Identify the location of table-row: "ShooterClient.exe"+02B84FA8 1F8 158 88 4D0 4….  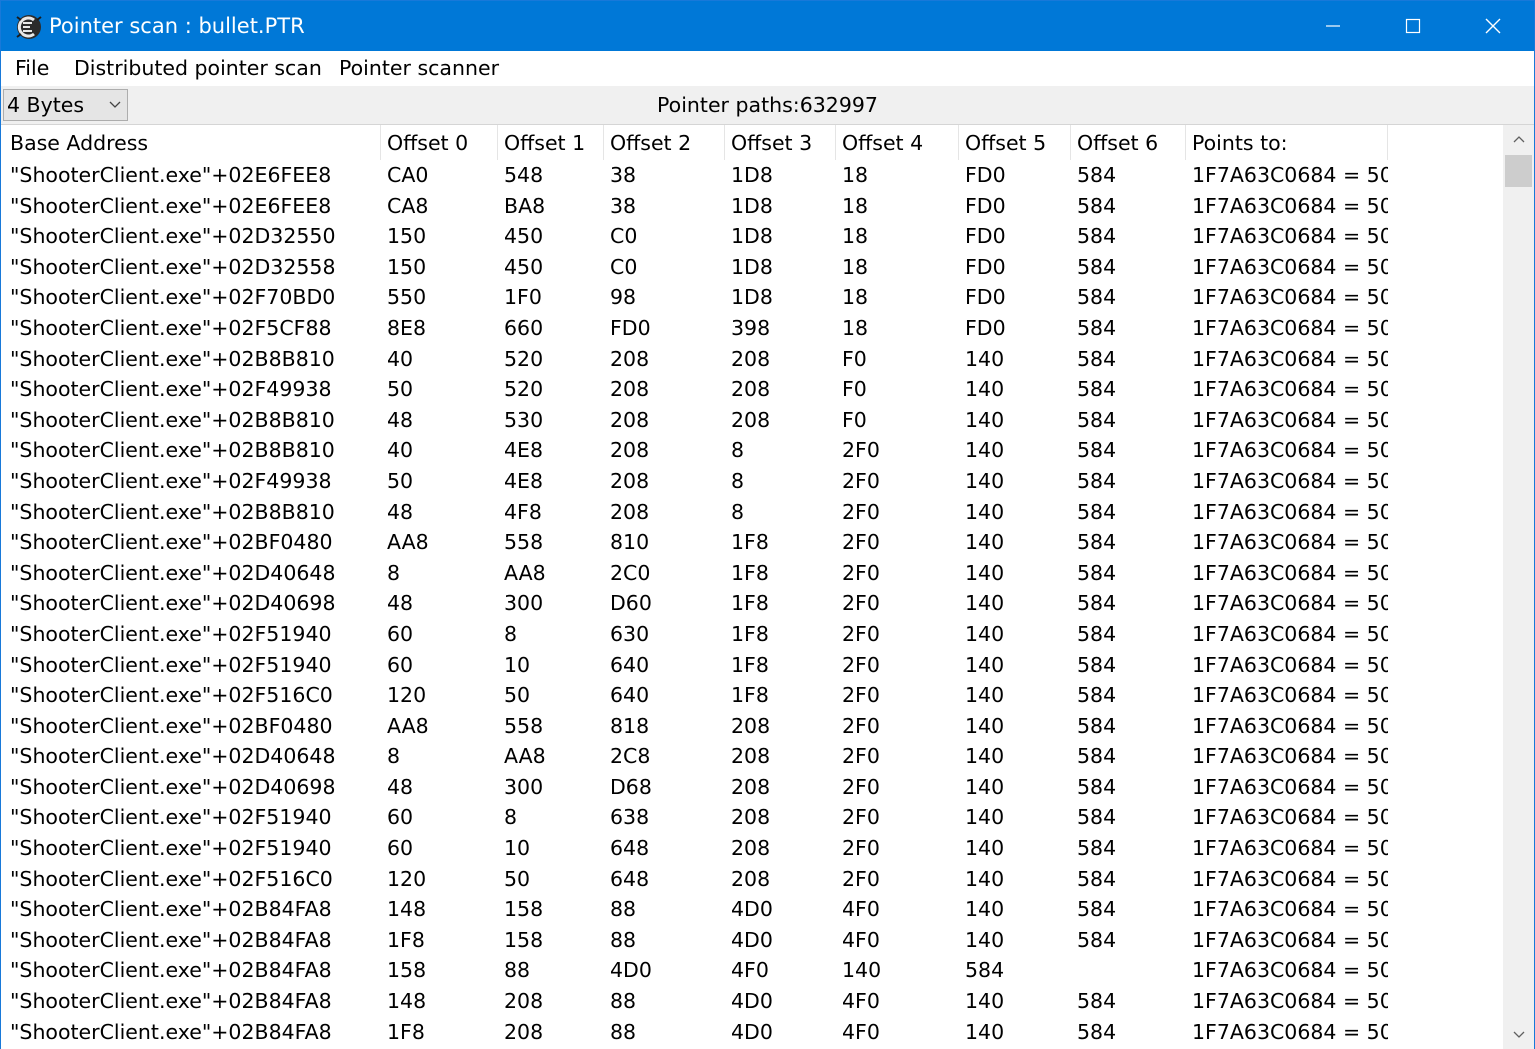
(752, 940).